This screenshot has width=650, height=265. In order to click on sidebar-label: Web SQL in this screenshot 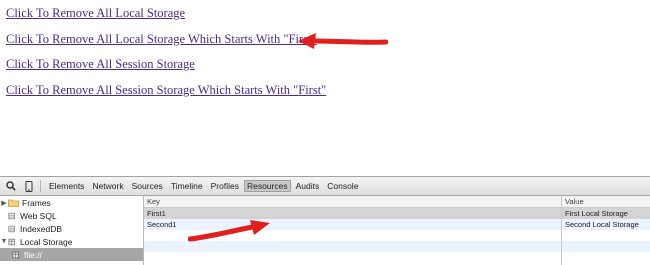, I will do `click(38, 215)`.